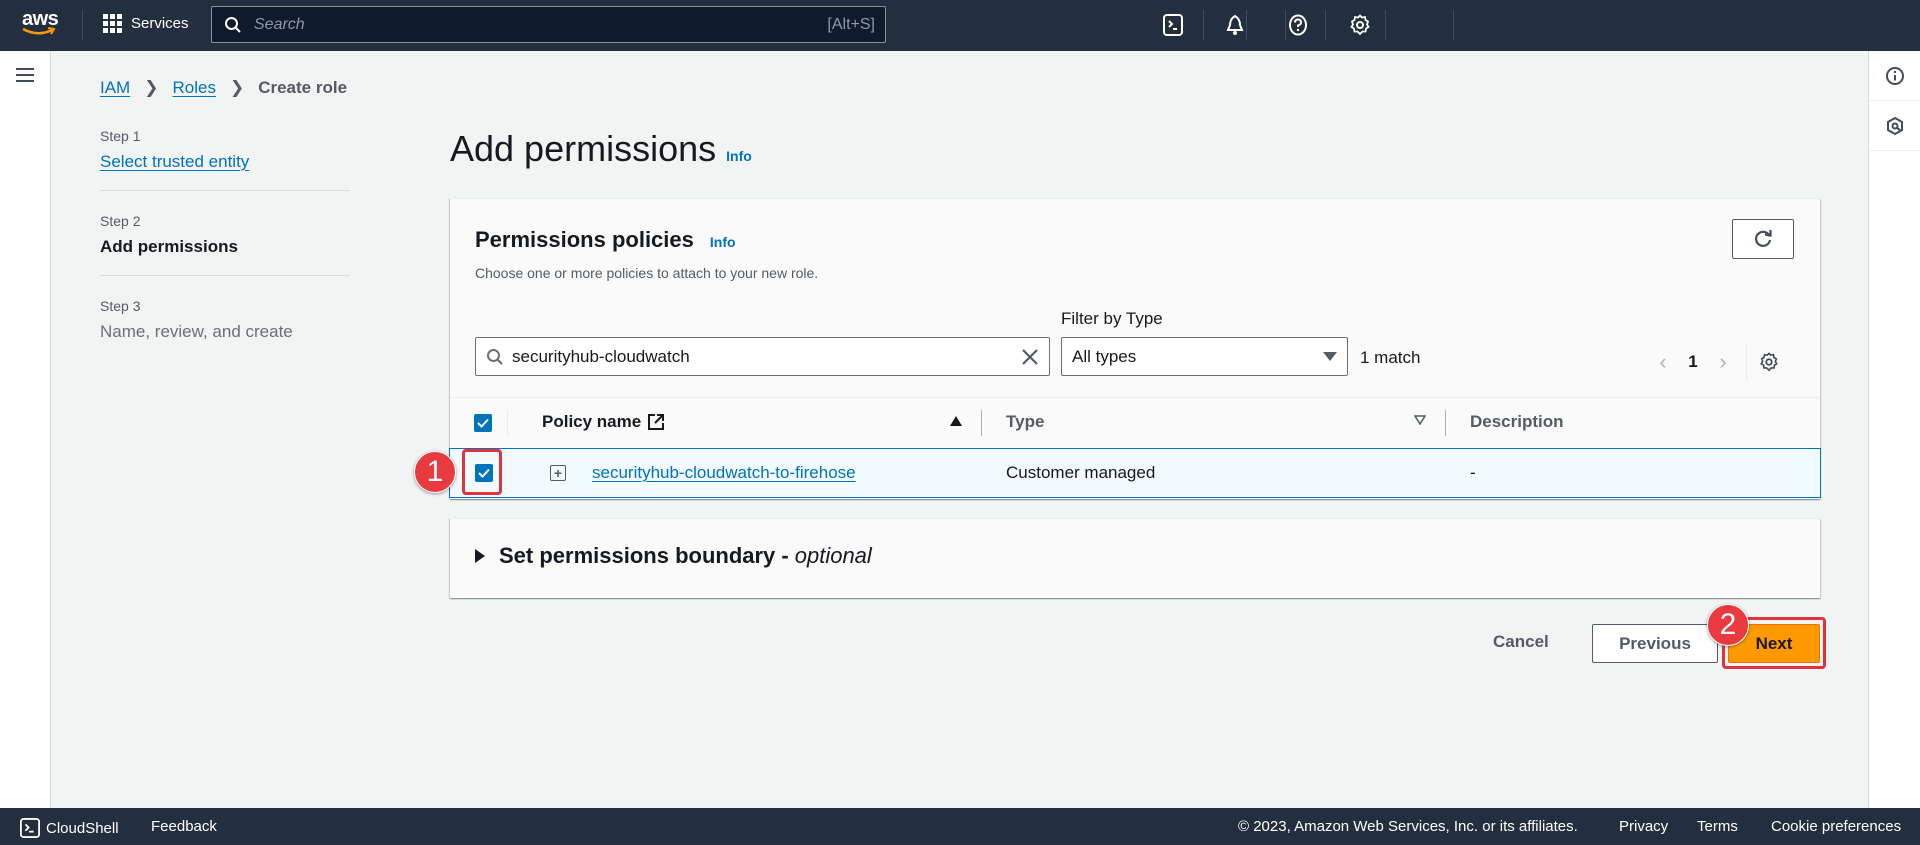  I want to click on column-header-description: Description, so click(1517, 422).